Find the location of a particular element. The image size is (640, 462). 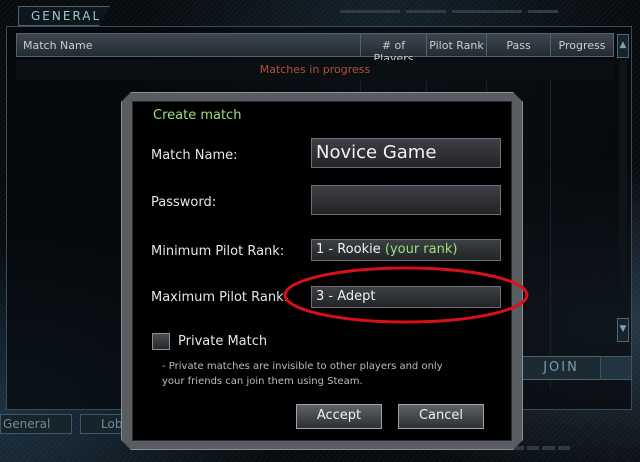

max-rank-select: 3 - Adept is located at coordinates (406, 297).